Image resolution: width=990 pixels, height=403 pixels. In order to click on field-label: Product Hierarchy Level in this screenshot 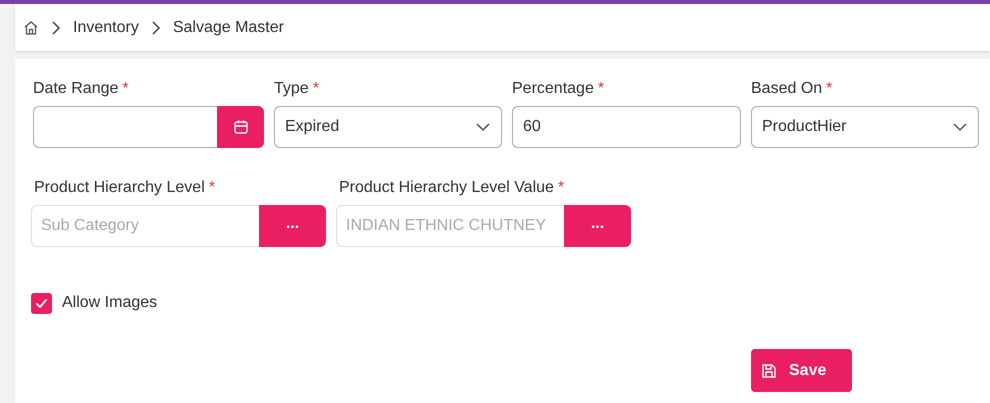, I will do `click(119, 187)`.